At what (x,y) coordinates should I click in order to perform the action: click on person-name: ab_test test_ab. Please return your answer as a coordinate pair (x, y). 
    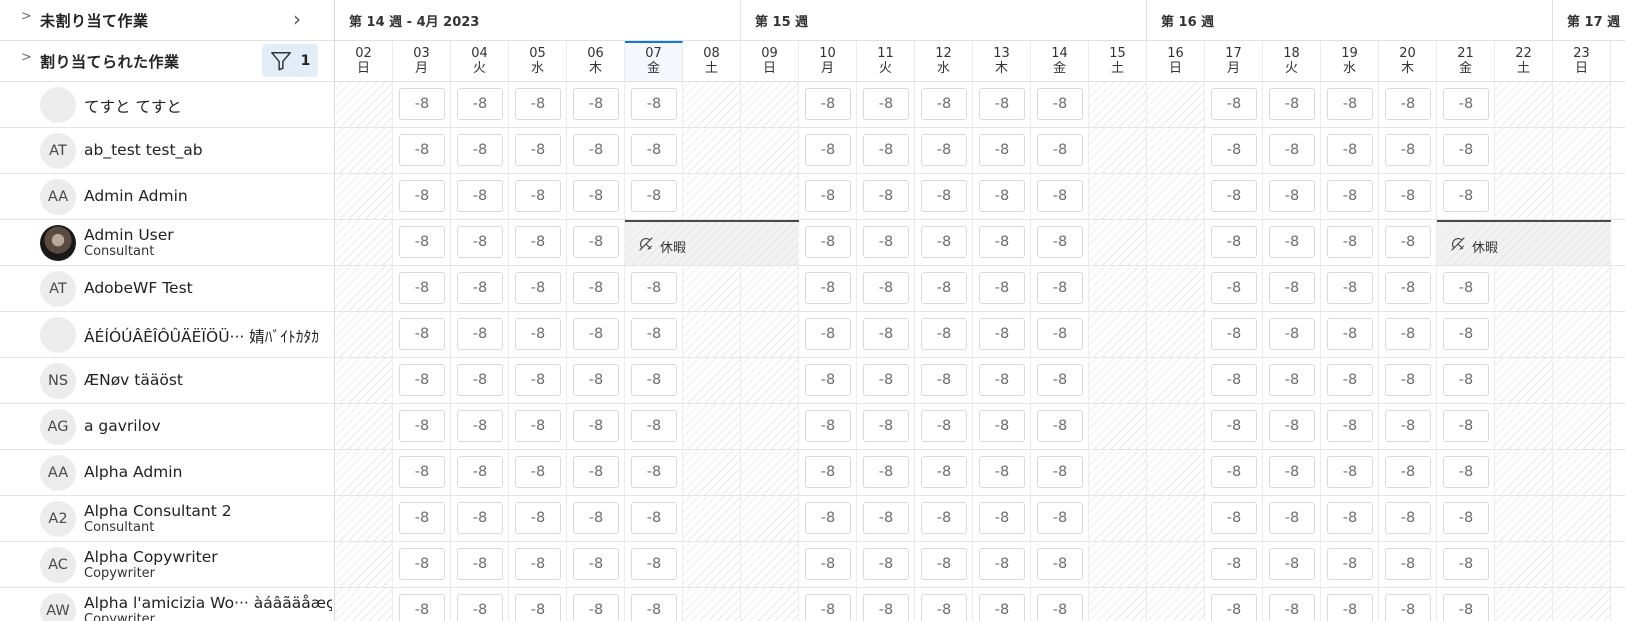
    Looking at the image, I should click on (208, 150).